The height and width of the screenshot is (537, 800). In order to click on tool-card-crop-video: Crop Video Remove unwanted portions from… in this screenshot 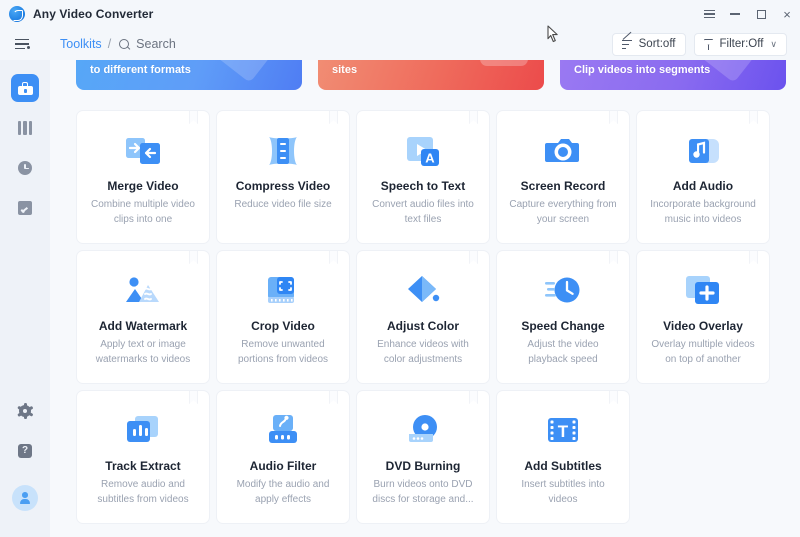, I will do `click(283, 317)`.